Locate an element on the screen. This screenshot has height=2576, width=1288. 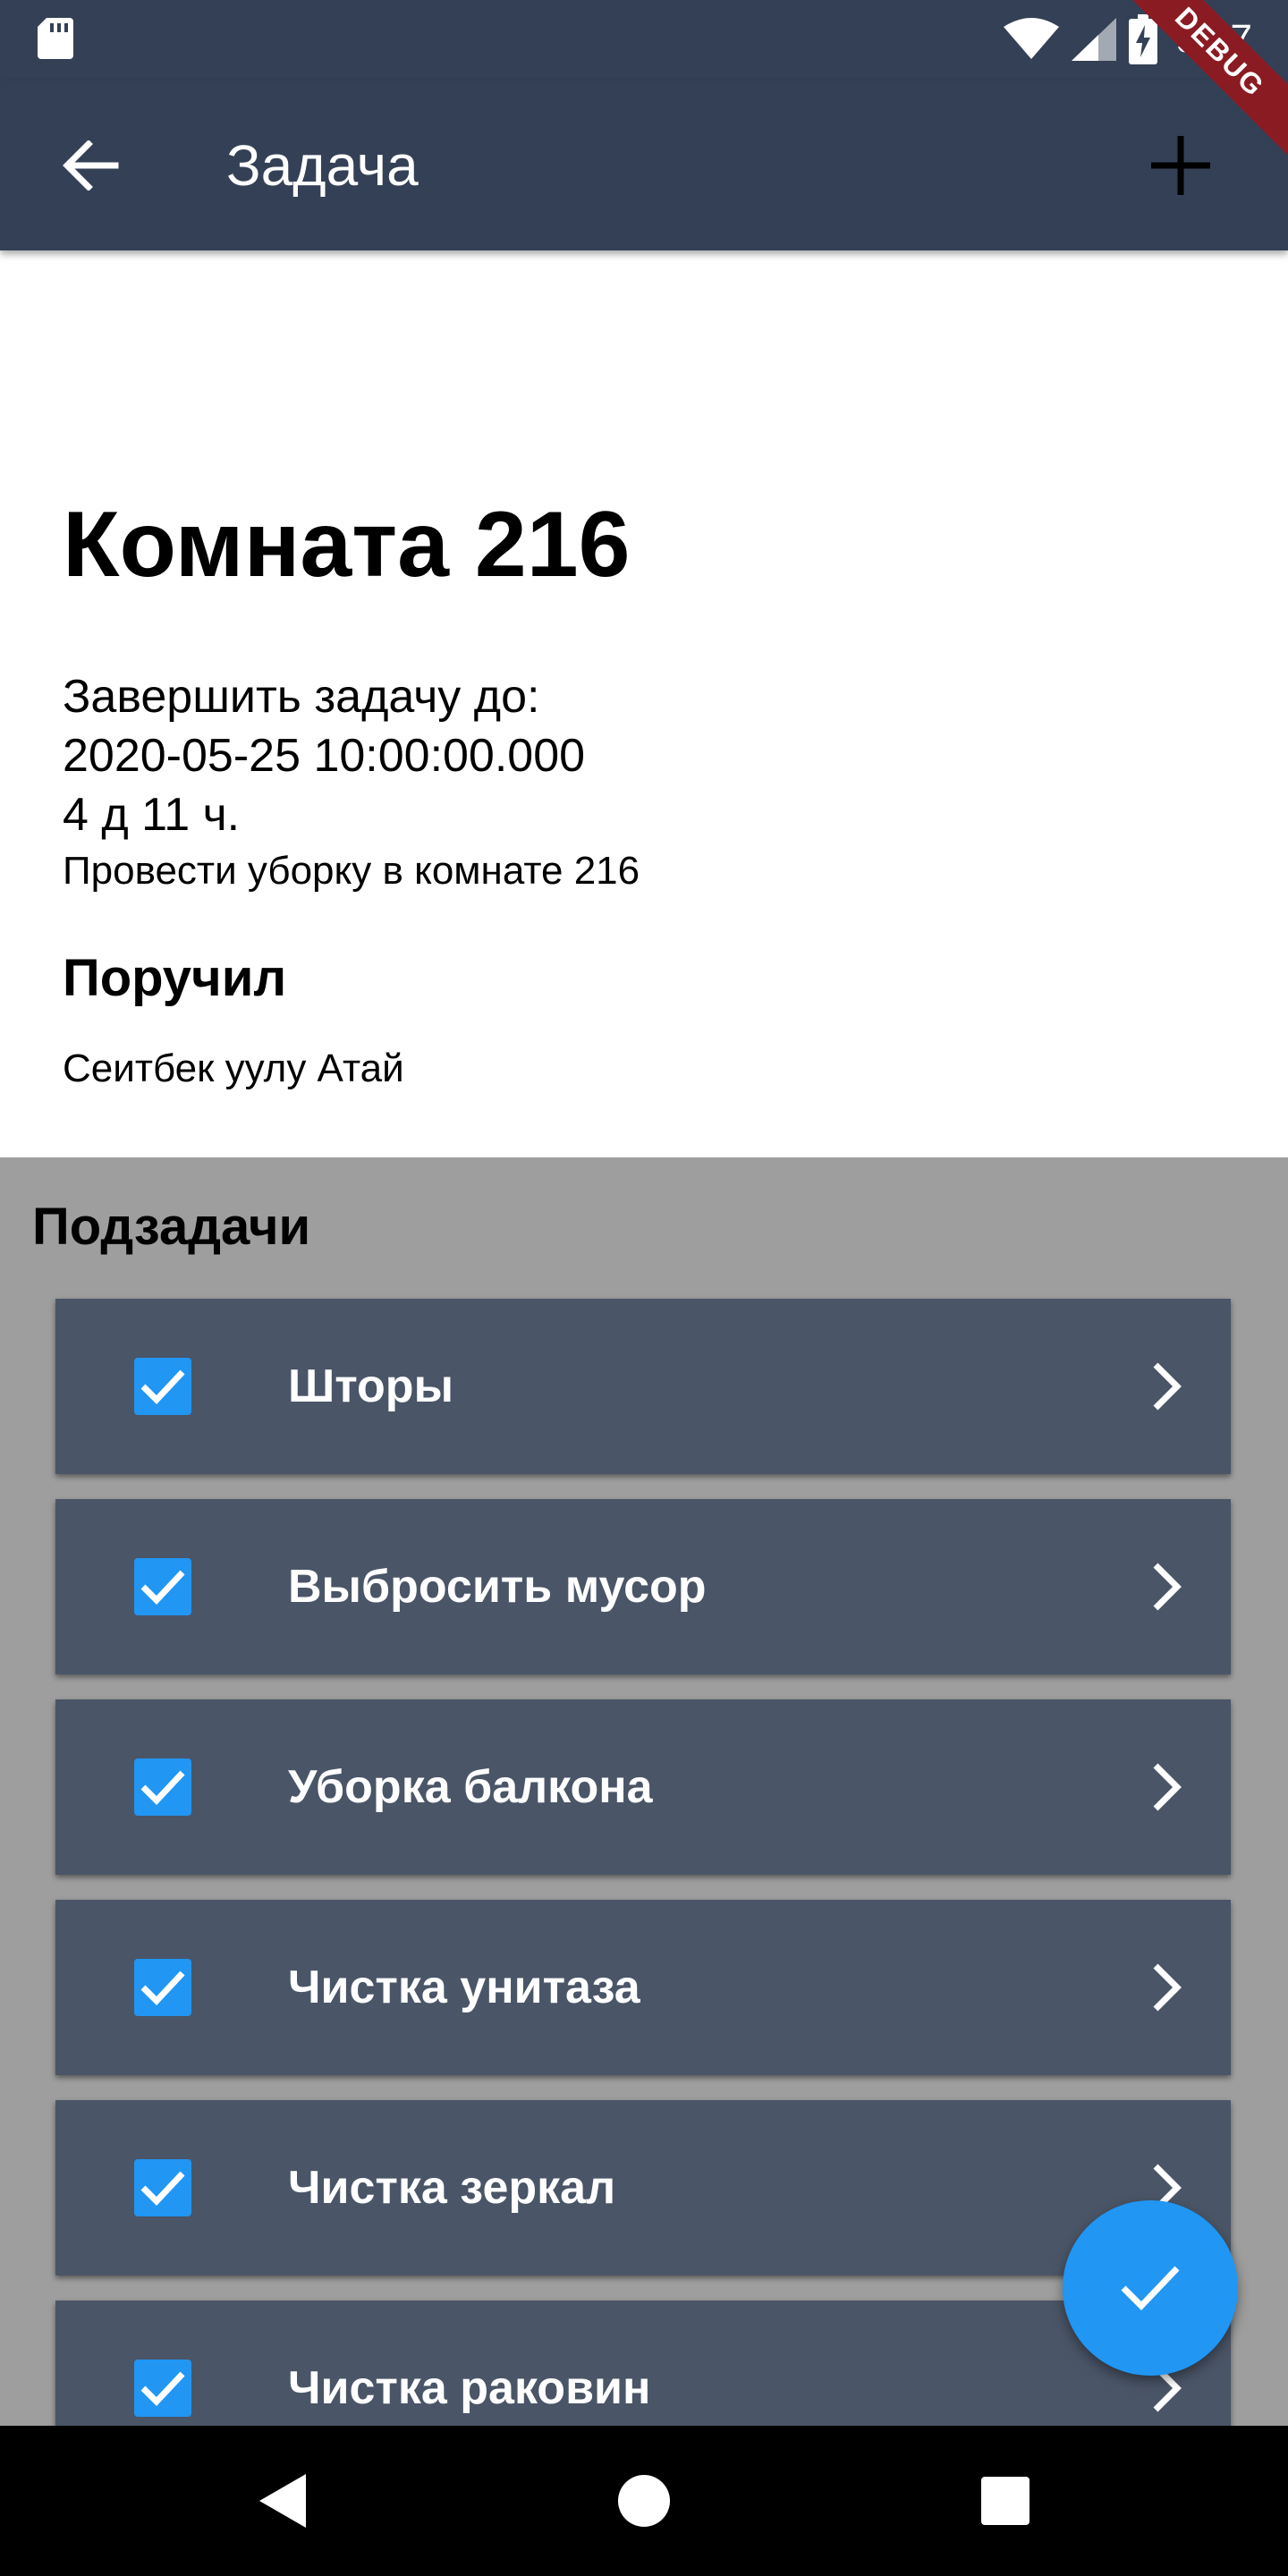
assigner-heading: Поручил is located at coordinates (175, 978).